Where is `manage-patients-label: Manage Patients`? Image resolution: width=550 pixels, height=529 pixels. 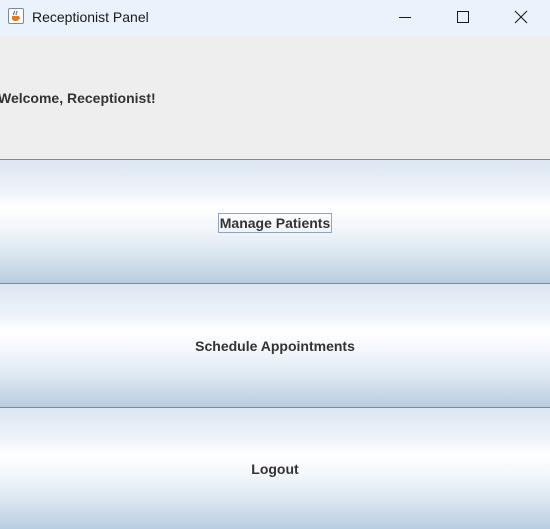
manage-patients-label: Manage Patients is located at coordinates (275, 223).